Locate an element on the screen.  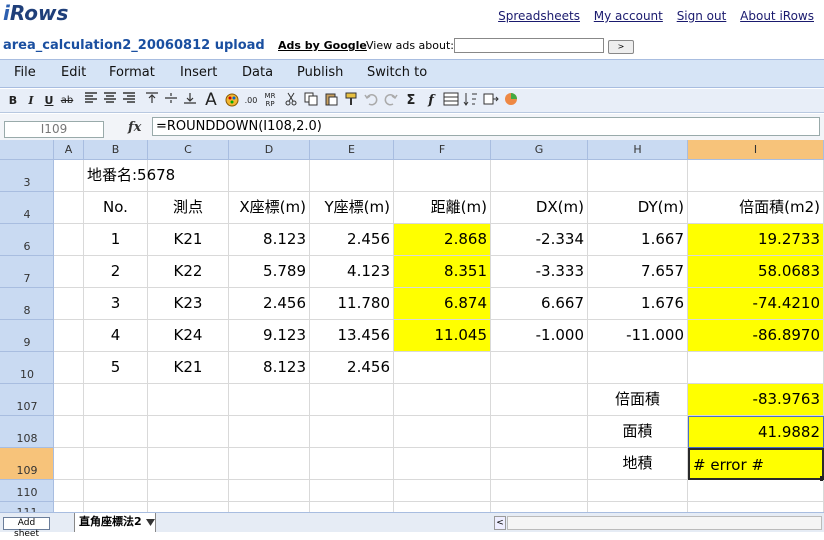
cell-h3 is located at coordinates (638, 176).